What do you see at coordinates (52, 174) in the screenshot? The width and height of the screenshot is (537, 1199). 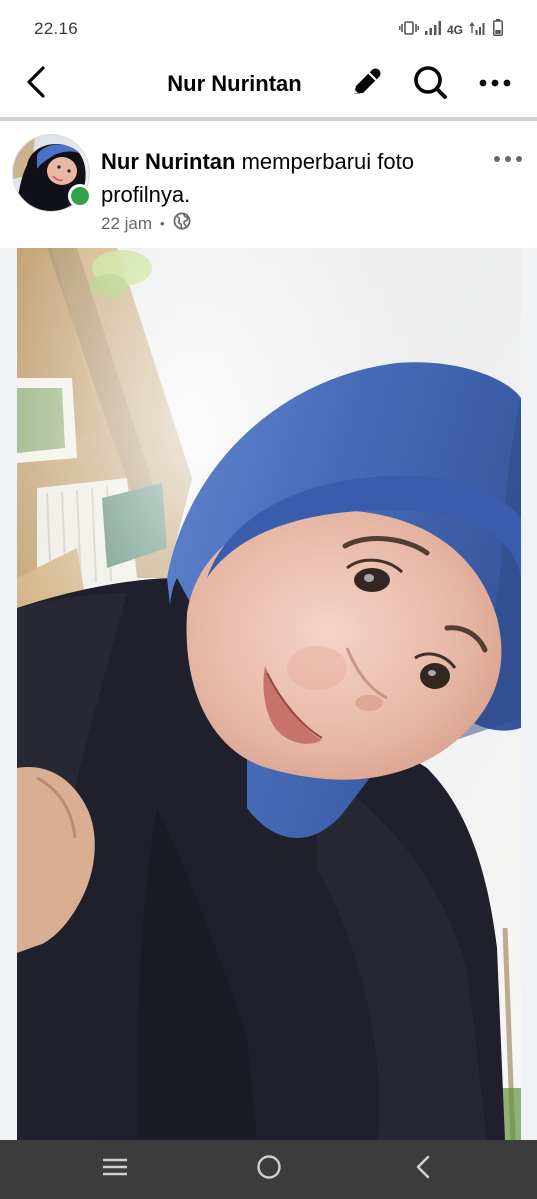 I see `avatar-wrap` at bounding box center [52, 174].